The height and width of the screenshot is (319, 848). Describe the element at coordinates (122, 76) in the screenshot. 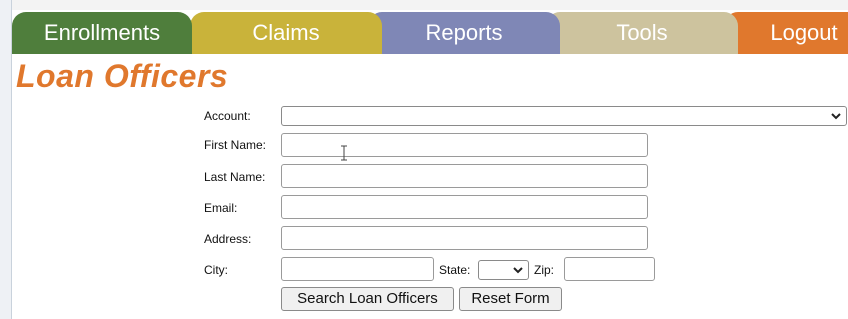

I see `page-title: Loan Officers` at that location.